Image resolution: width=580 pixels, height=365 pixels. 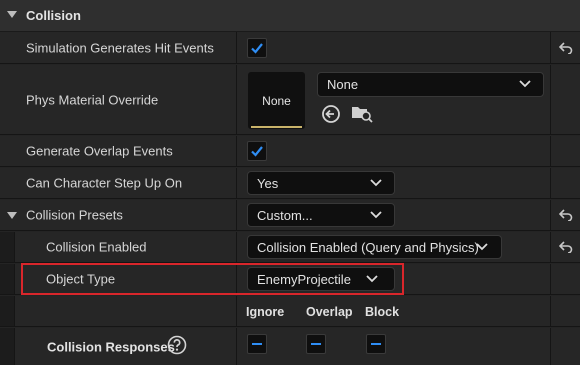 I want to click on step-up-dropdown: Yes, so click(x=321, y=183).